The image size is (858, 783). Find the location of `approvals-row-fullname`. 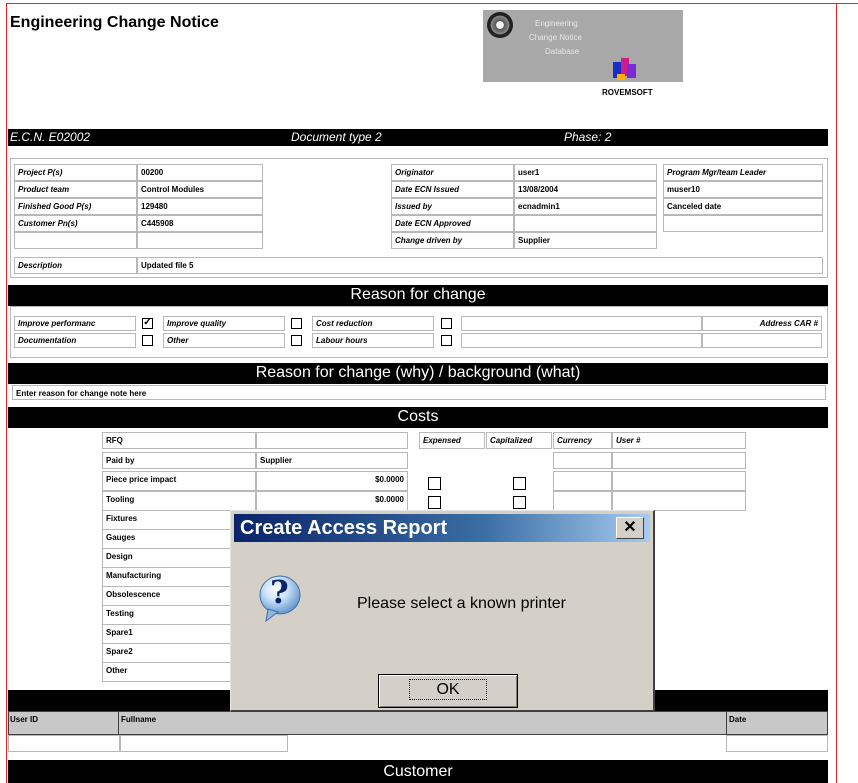

approvals-row-fullname is located at coordinates (204, 743).